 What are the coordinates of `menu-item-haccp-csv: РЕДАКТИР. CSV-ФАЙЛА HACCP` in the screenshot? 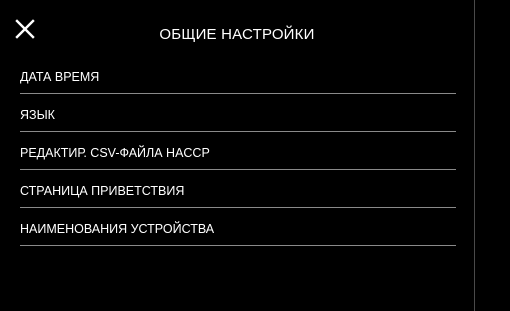 It's located at (237, 151).